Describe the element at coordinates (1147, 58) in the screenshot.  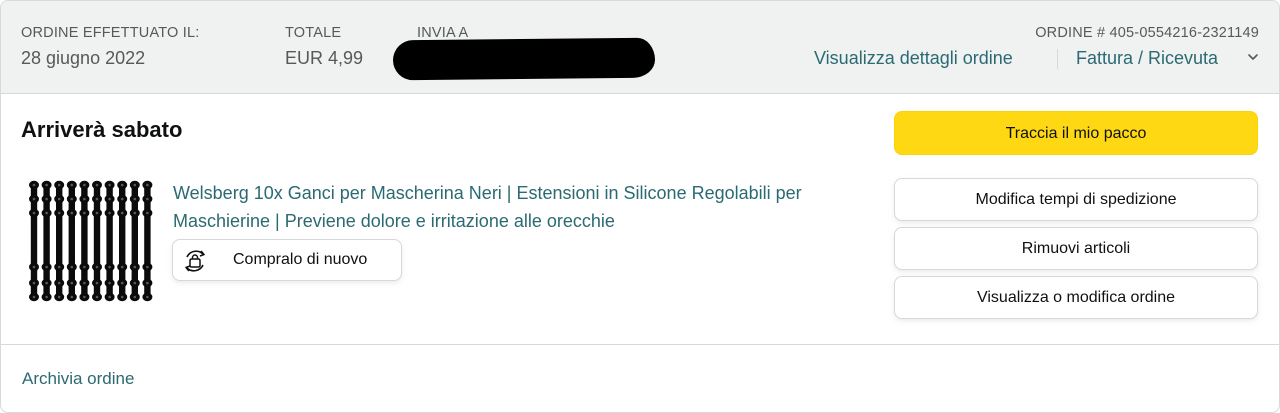
I see `invoice-link: Fattura / Ricevuta` at that location.